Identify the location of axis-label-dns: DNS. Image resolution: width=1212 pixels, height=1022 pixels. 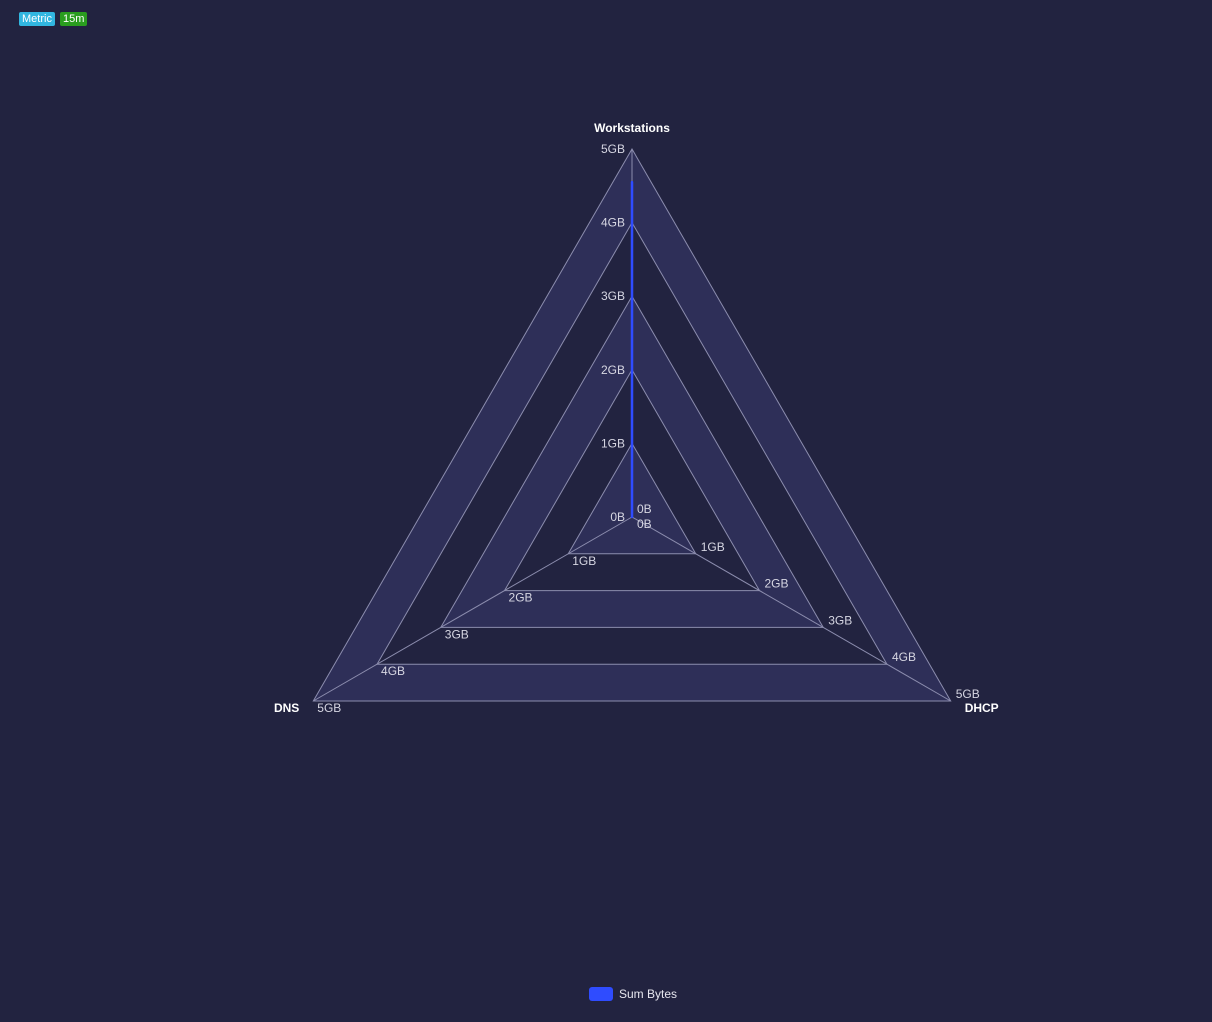
(286, 708).